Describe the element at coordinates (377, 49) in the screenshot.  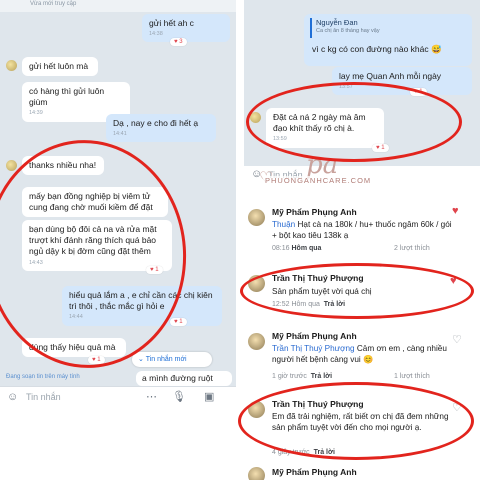
I see `quoted-reply-text: vì c kg có con đường nào khác 😅` at that location.